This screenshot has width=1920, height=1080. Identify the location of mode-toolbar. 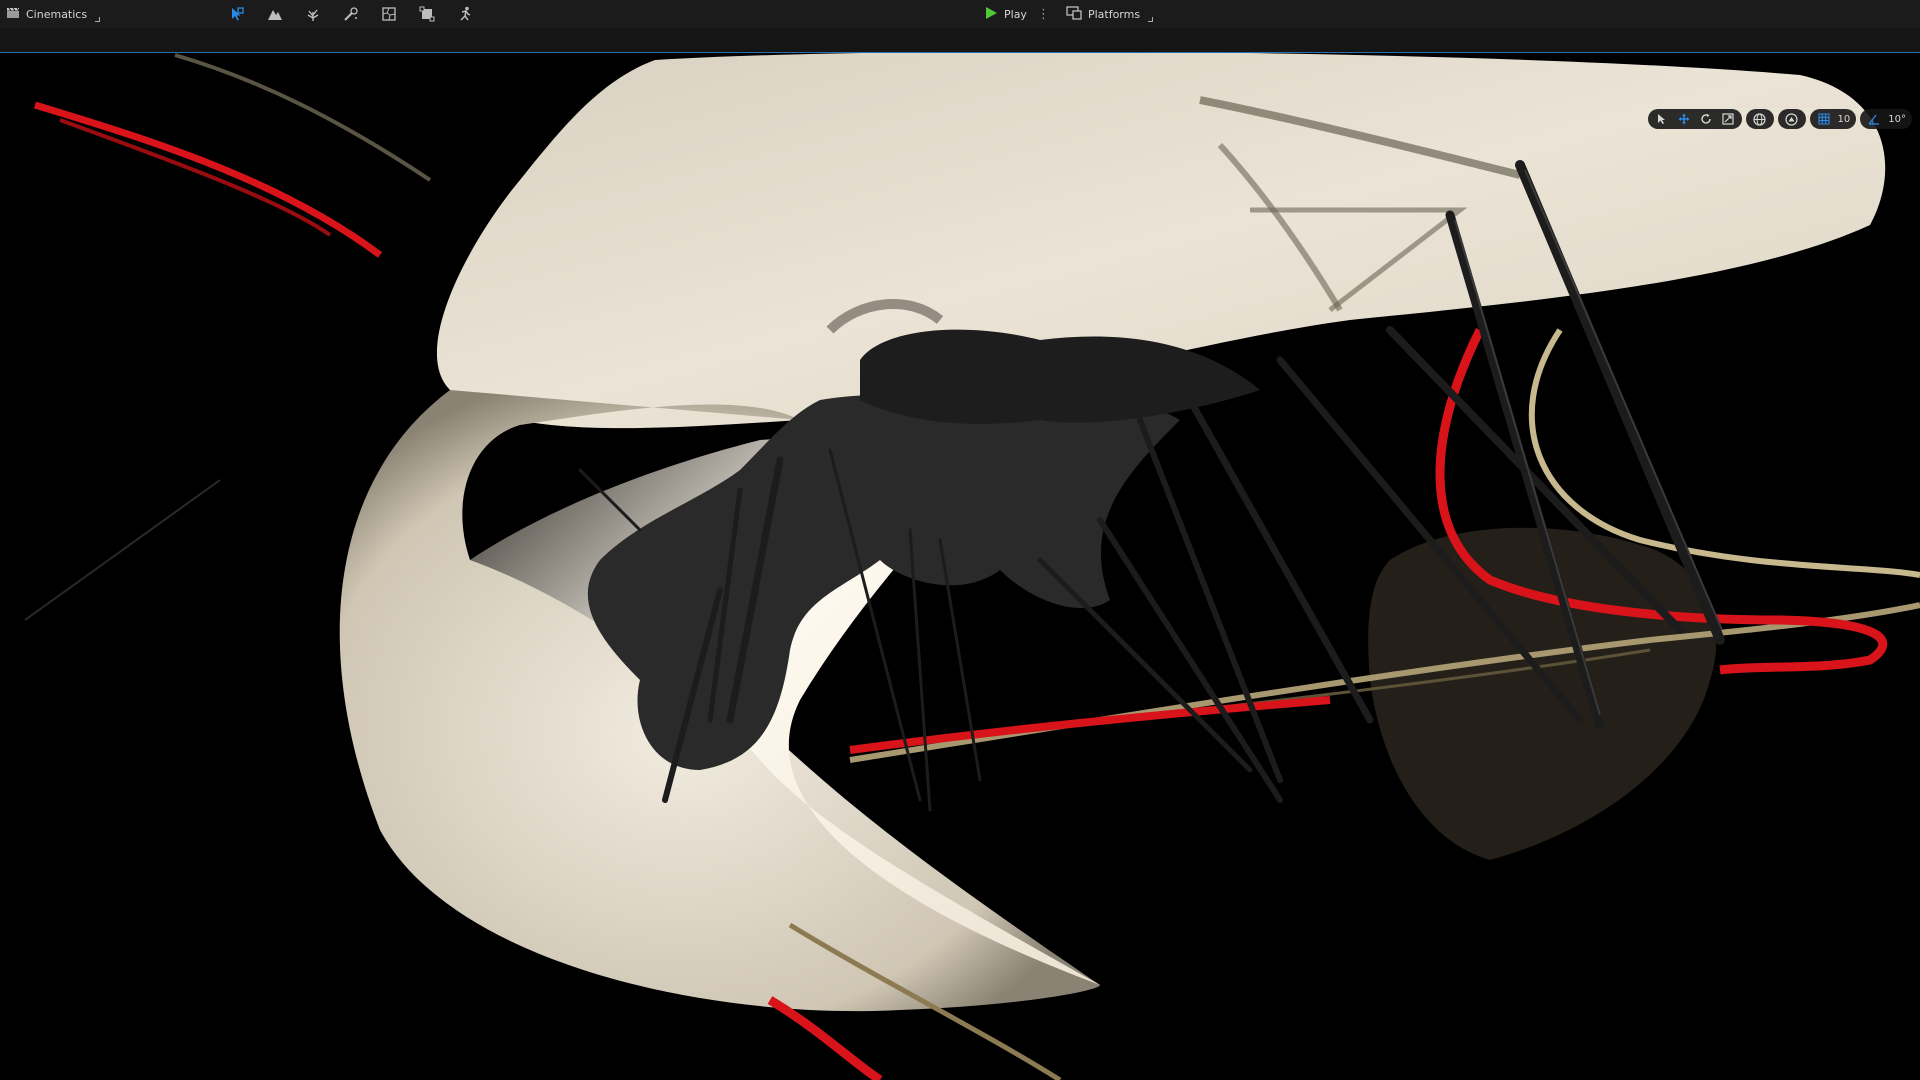
(351, 14).